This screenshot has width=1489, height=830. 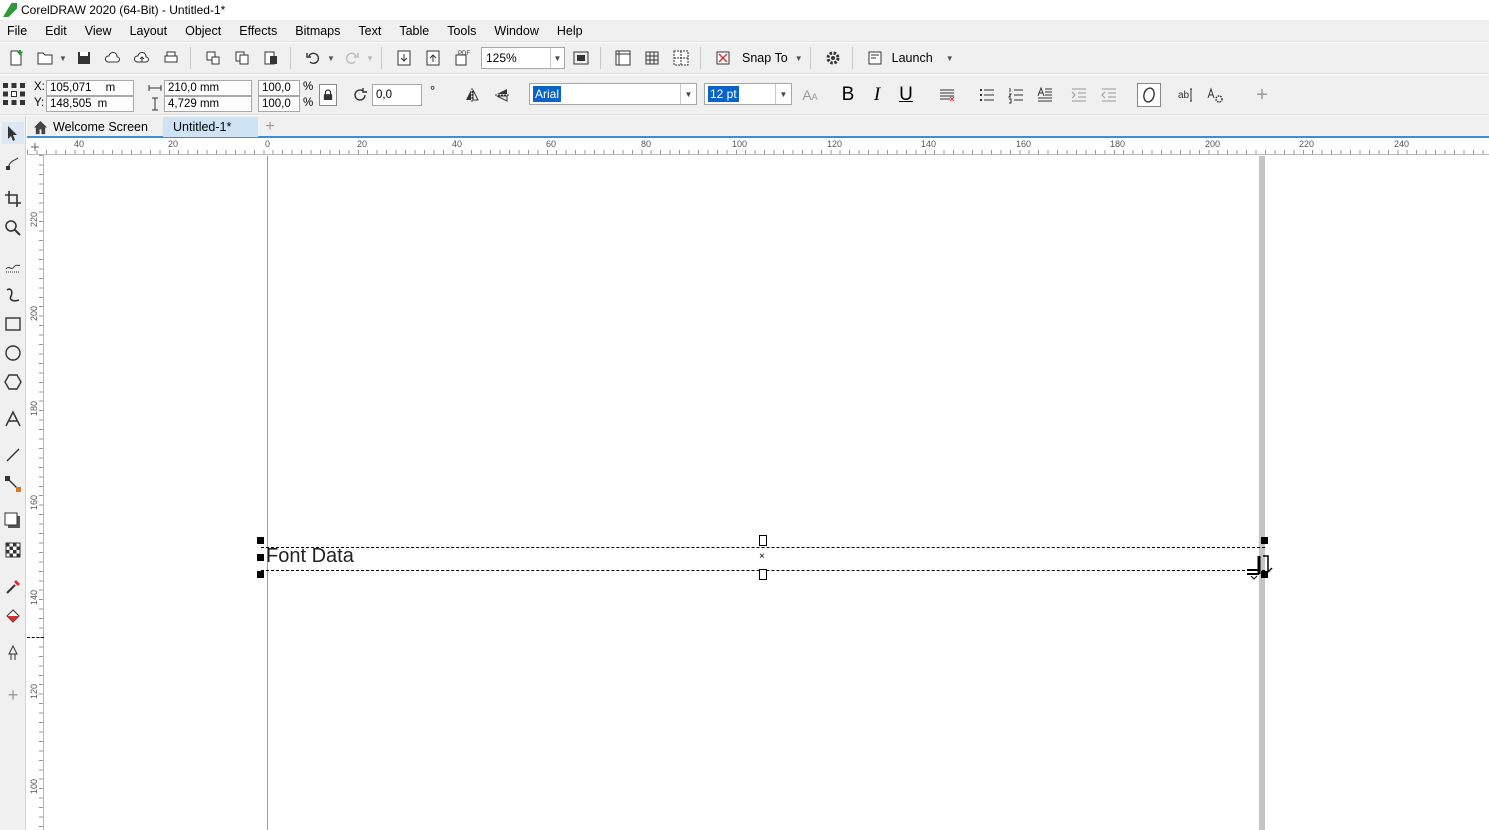 I want to click on snap-off-button, so click(x=723, y=58).